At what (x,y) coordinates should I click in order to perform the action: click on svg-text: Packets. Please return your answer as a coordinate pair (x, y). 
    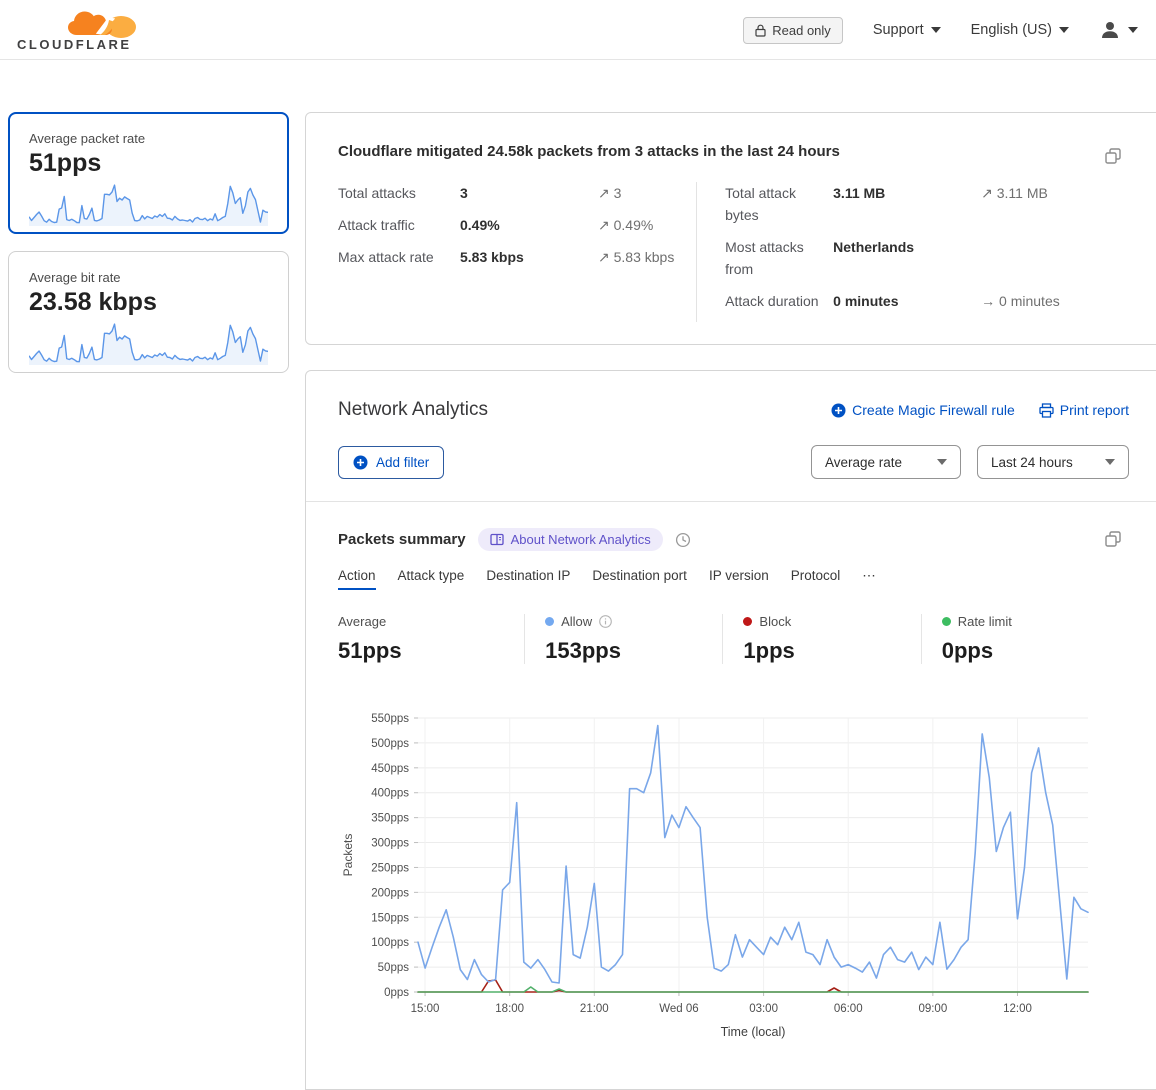
    Looking at the image, I should click on (348, 855).